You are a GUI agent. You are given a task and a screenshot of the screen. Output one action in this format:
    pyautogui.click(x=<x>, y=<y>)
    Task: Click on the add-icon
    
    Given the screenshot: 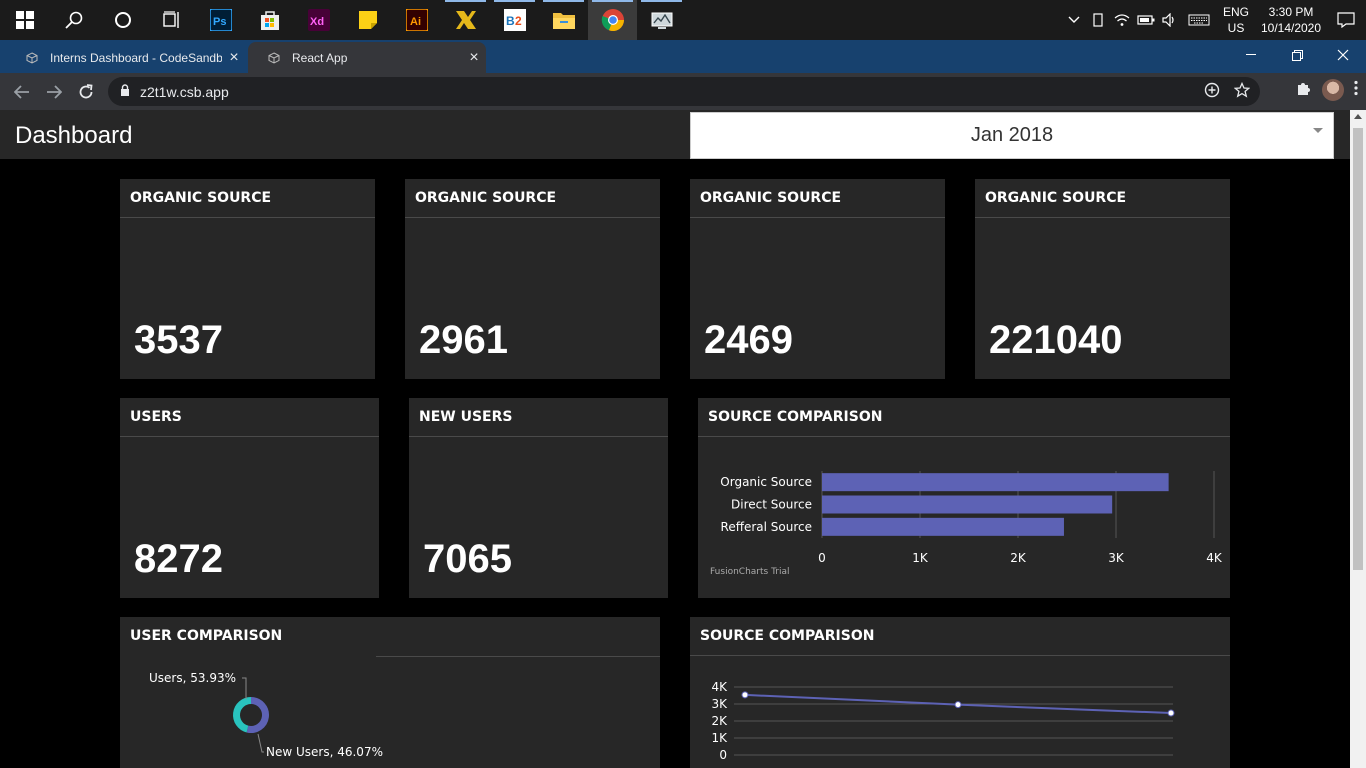 What is the action you would take?
    pyautogui.click(x=1212, y=92)
    